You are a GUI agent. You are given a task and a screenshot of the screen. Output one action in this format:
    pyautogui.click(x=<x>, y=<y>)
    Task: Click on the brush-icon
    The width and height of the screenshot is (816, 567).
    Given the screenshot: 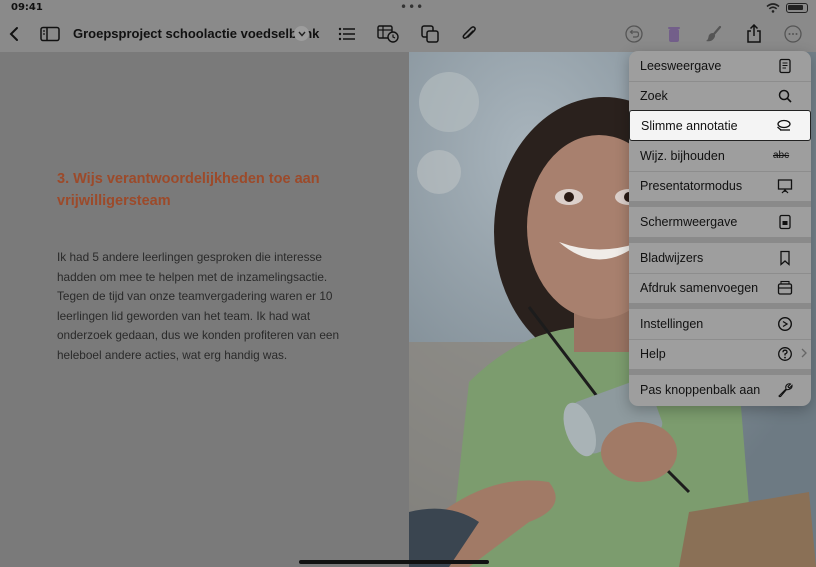 What is the action you would take?
    pyautogui.click(x=714, y=34)
    